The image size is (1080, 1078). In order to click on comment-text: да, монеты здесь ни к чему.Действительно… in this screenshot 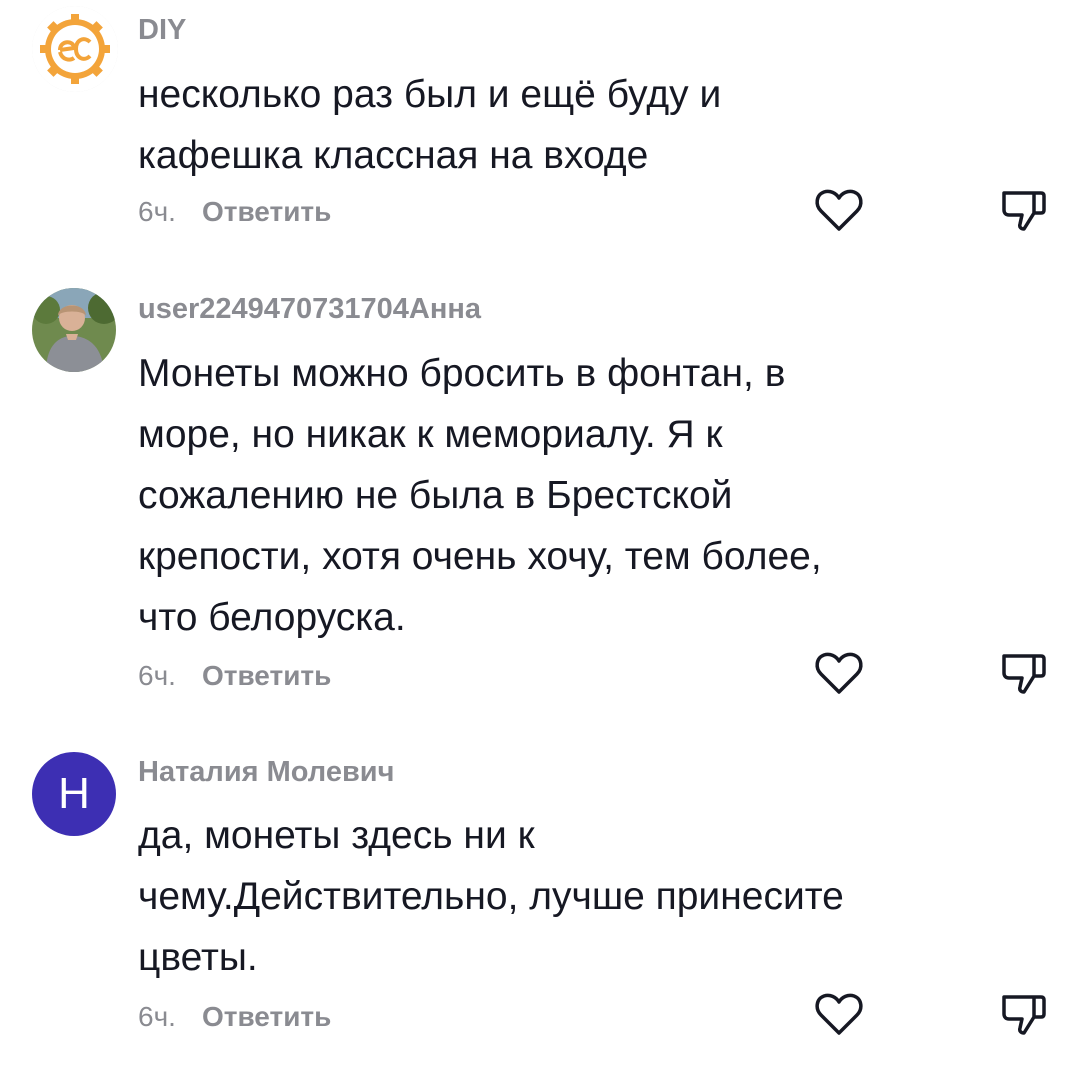, I will do `click(538, 896)`.